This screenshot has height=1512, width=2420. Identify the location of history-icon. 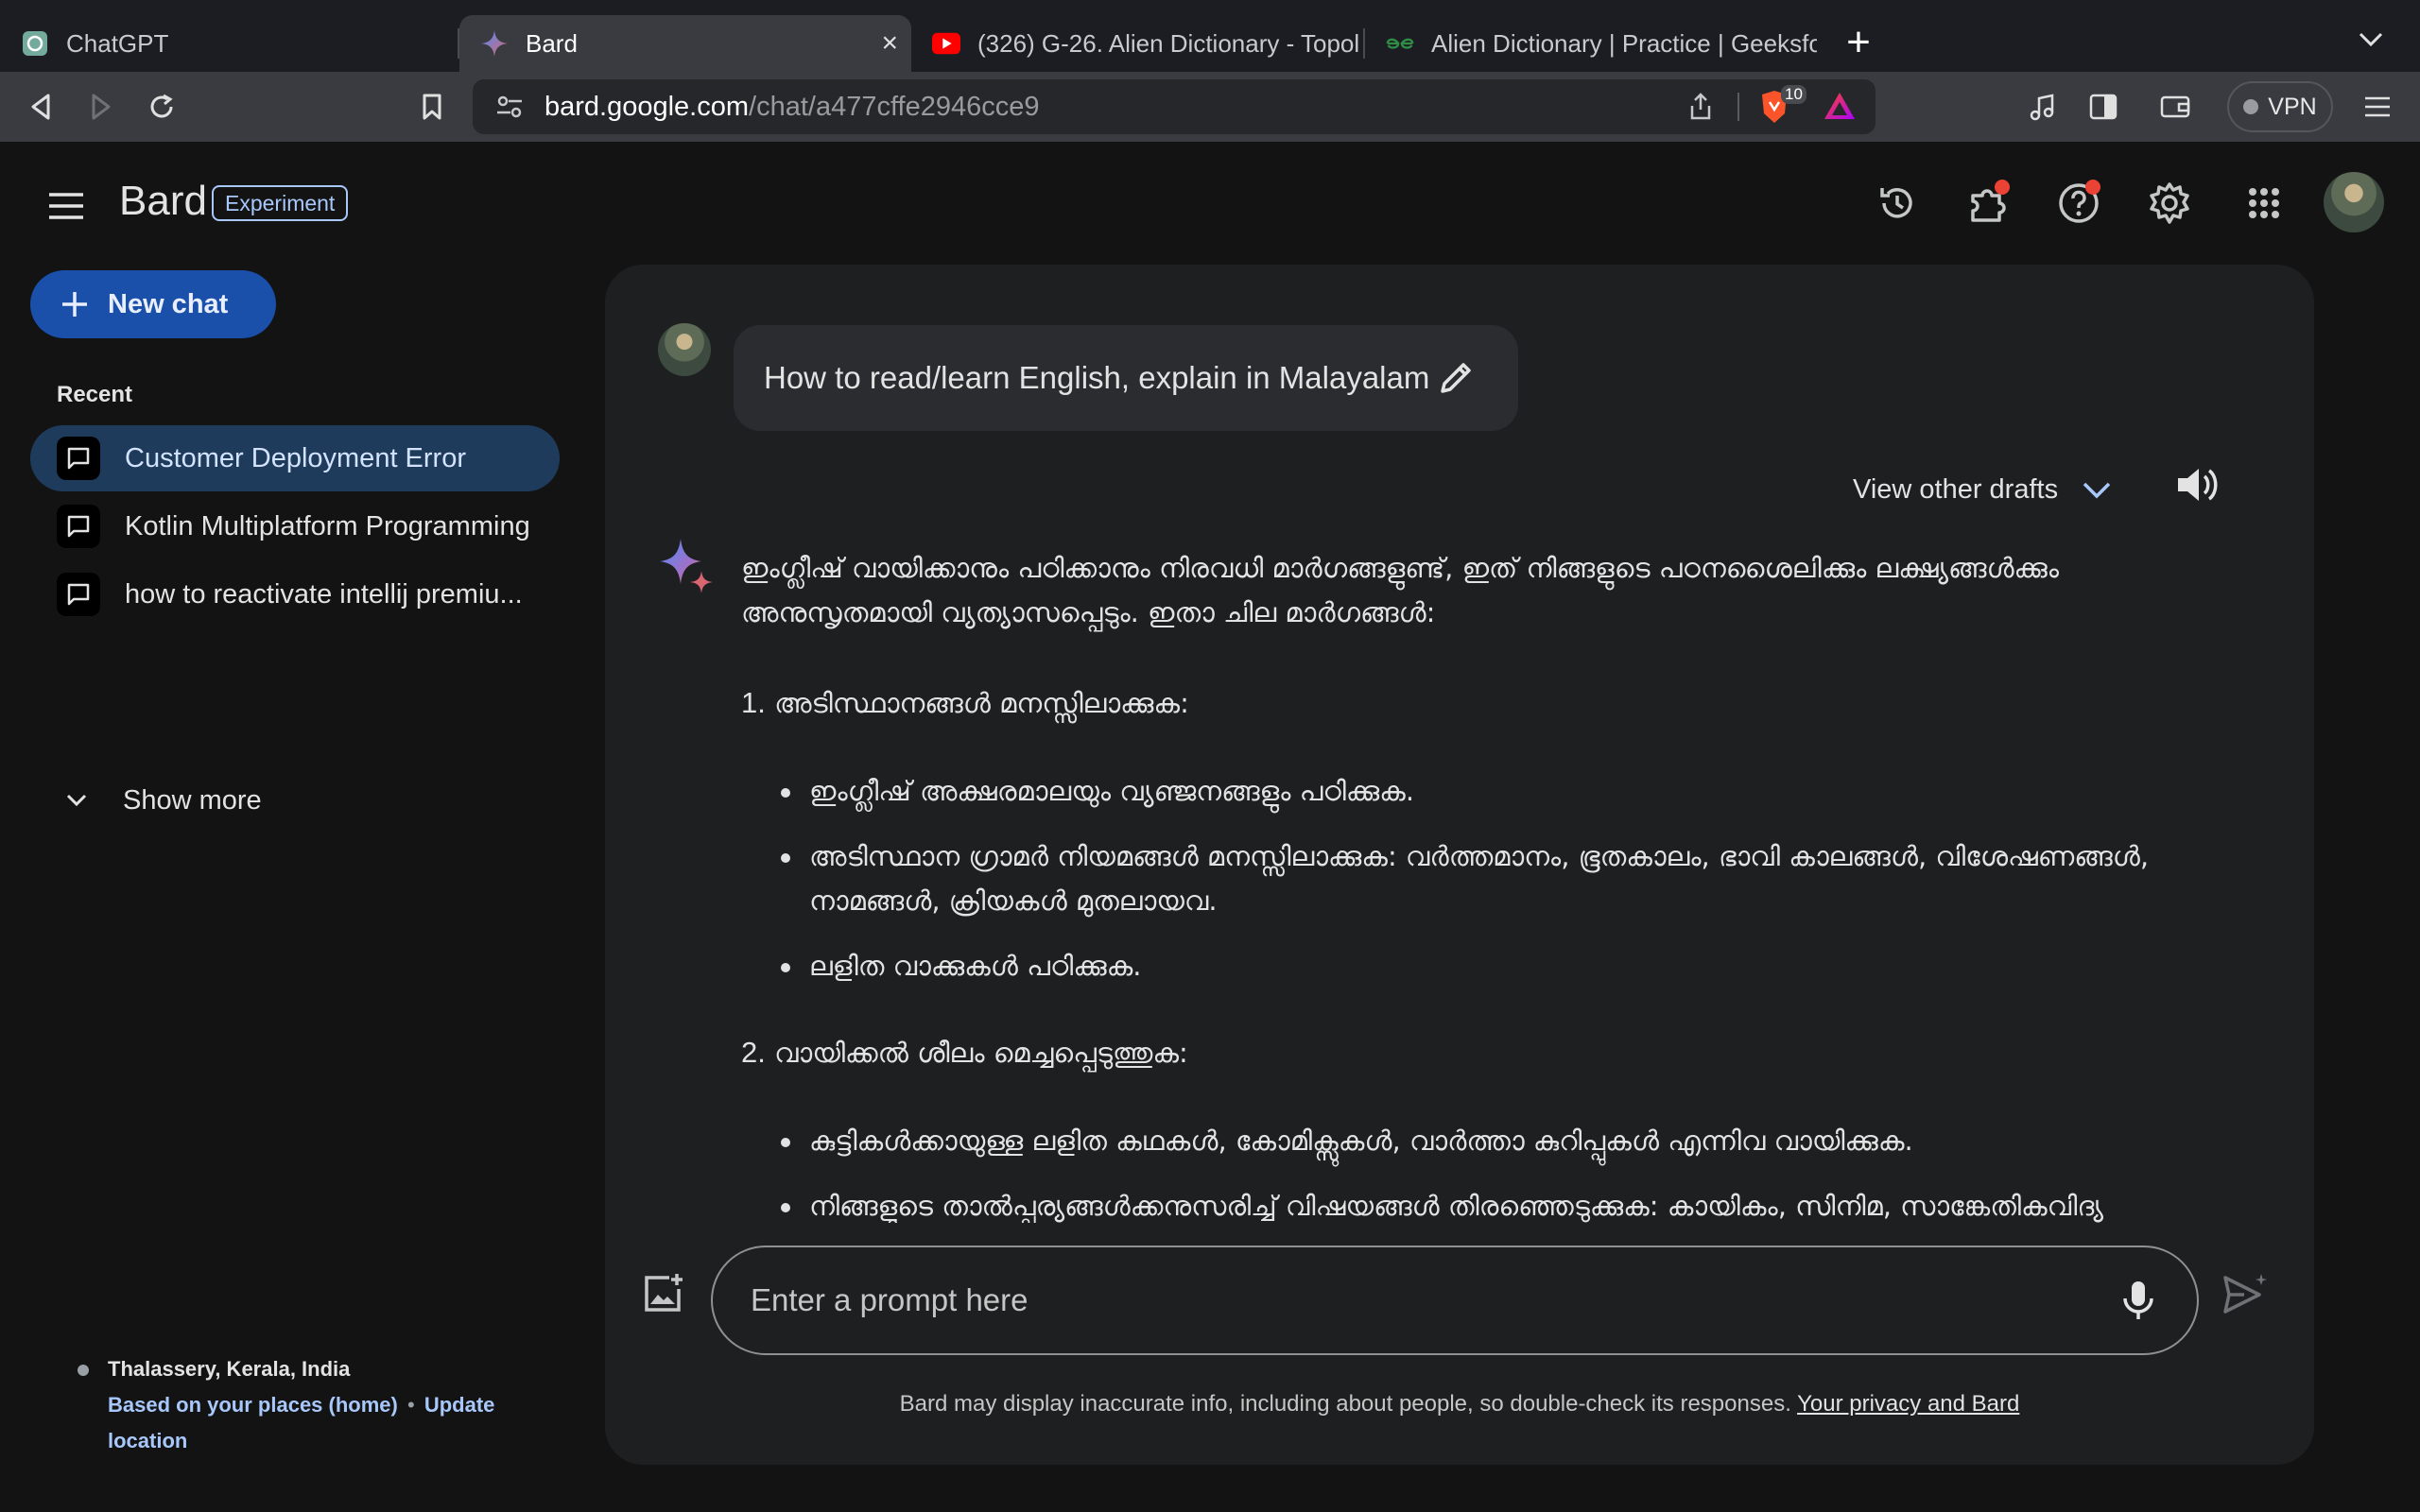
(1897, 203).